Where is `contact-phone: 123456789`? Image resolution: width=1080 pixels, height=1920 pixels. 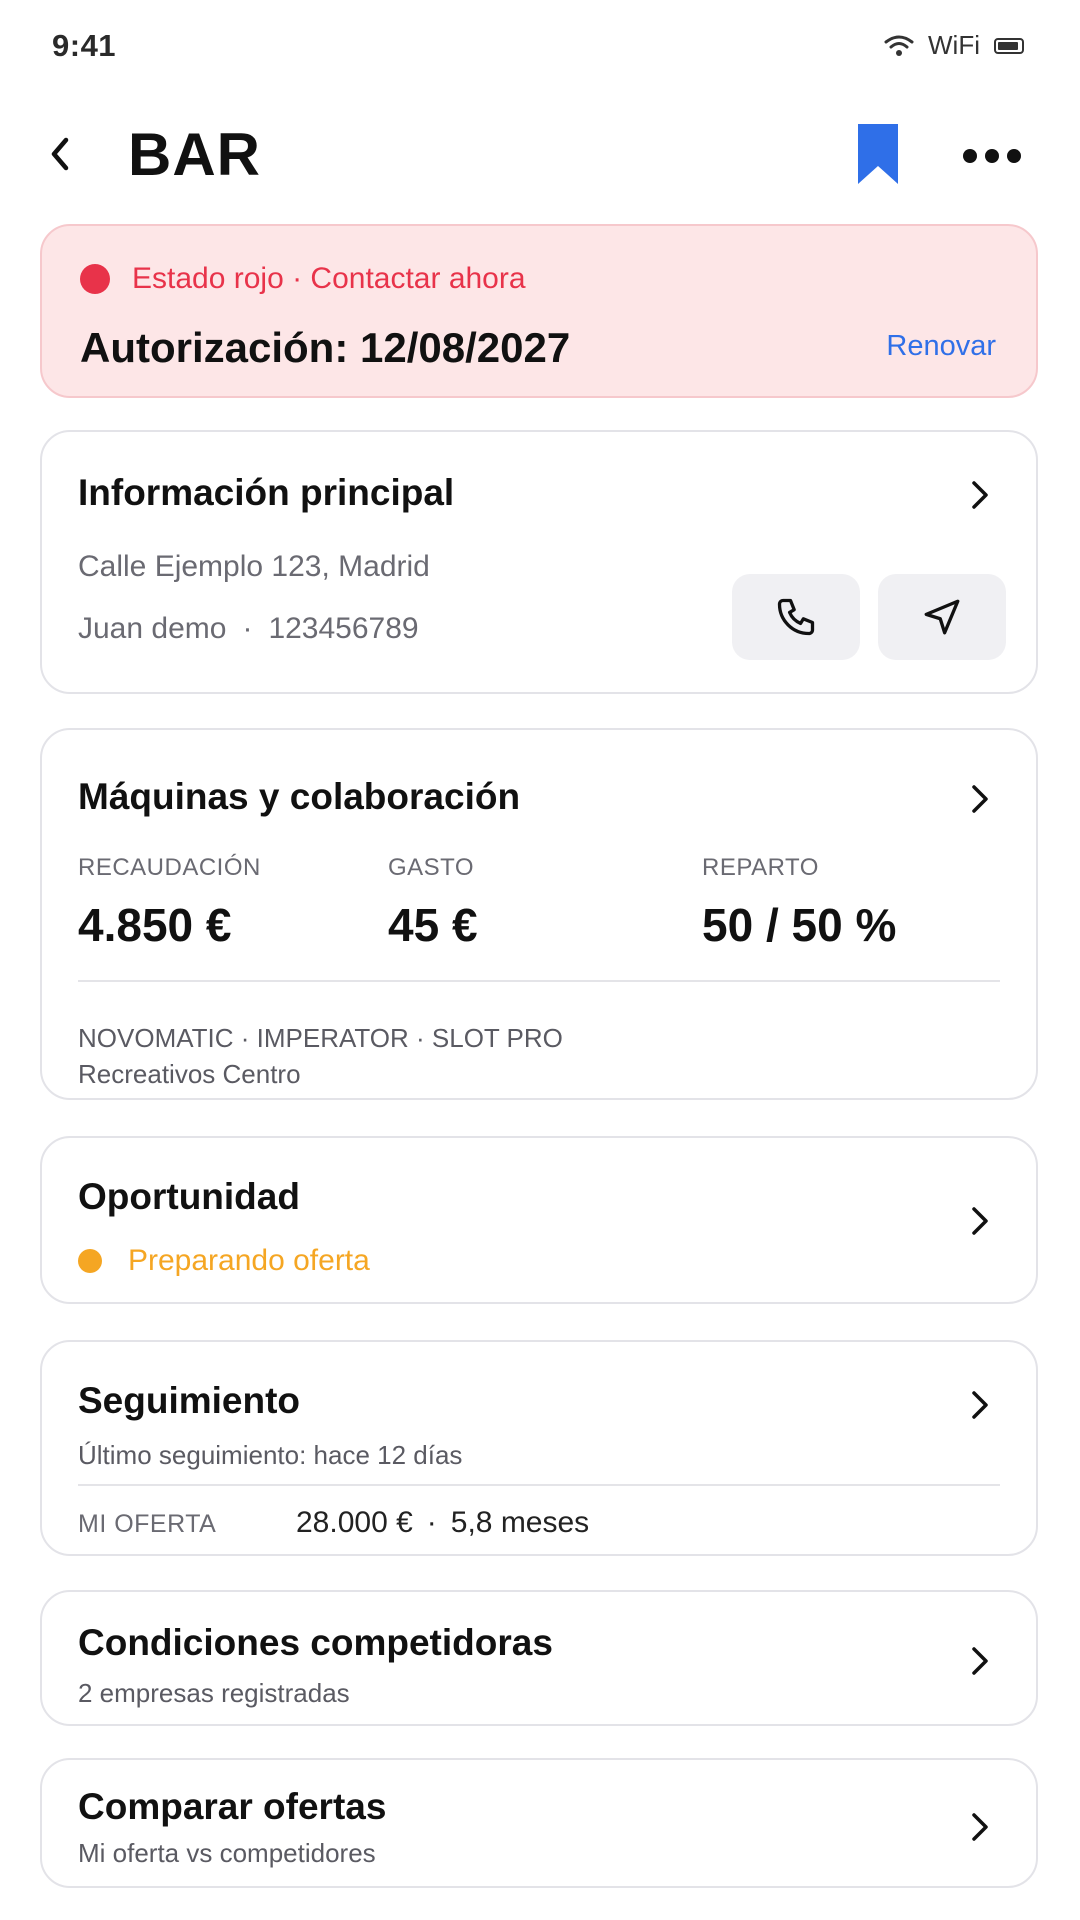 contact-phone: 123456789 is located at coordinates (343, 628).